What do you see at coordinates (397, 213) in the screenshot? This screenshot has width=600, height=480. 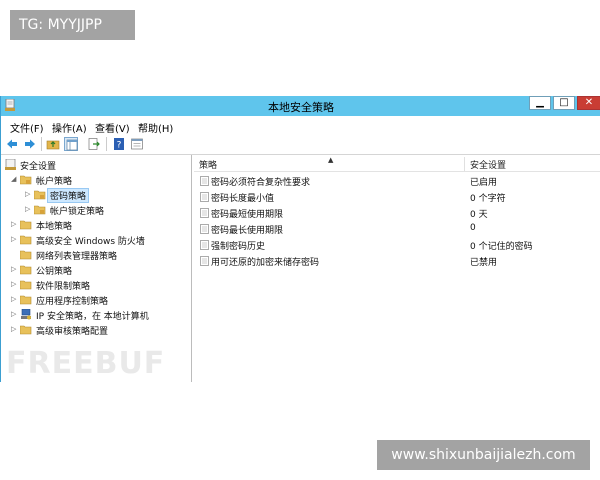 I see `policy-row: 密码最短使用期限 0 天` at bounding box center [397, 213].